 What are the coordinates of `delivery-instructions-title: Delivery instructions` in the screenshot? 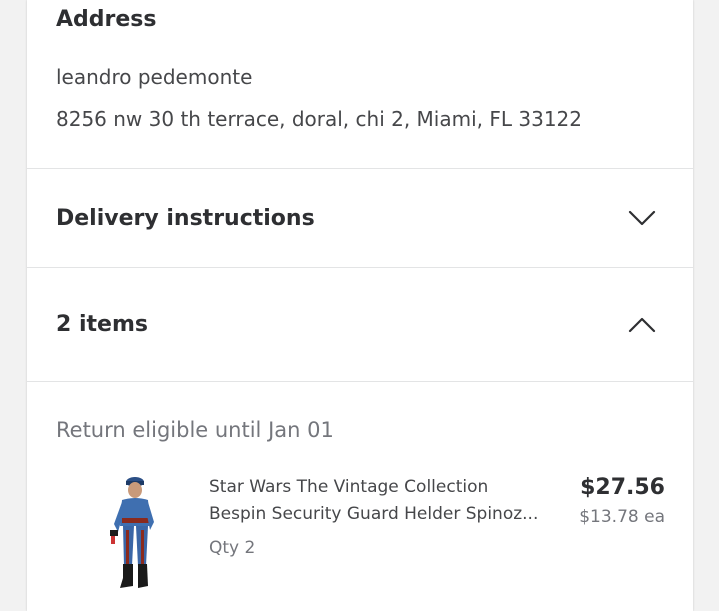 It's located at (185, 218).